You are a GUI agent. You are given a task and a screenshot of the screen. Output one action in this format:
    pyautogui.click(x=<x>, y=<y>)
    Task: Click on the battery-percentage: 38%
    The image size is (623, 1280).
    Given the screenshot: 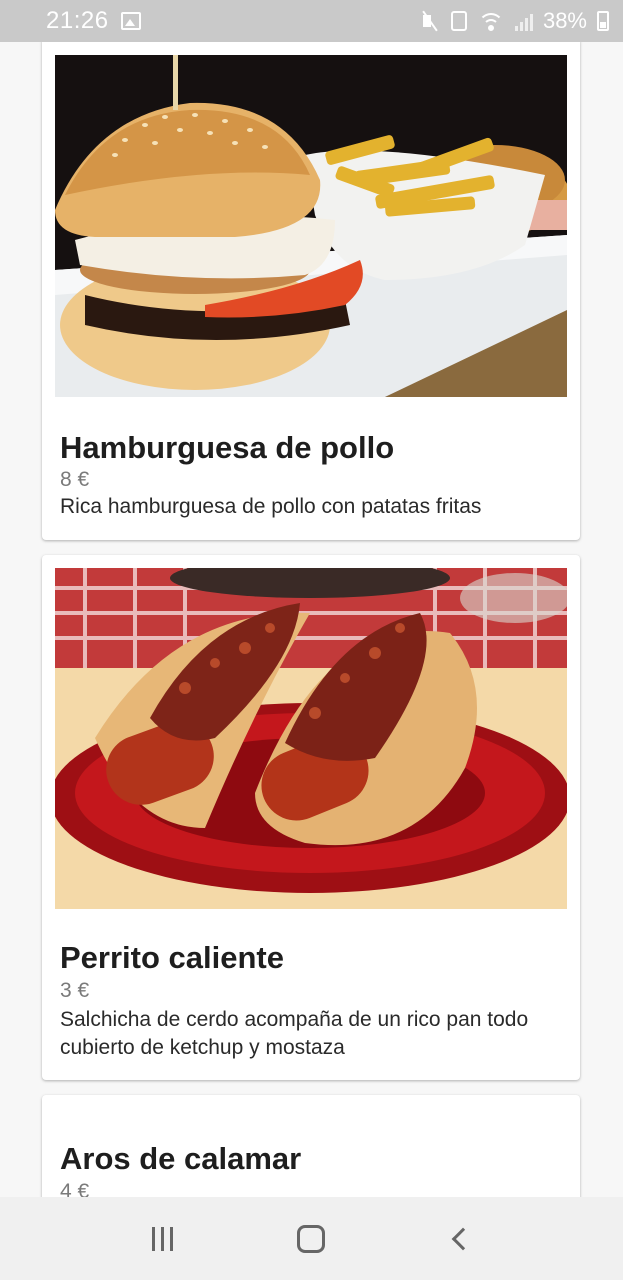 What is the action you would take?
    pyautogui.click(x=564, y=20)
    